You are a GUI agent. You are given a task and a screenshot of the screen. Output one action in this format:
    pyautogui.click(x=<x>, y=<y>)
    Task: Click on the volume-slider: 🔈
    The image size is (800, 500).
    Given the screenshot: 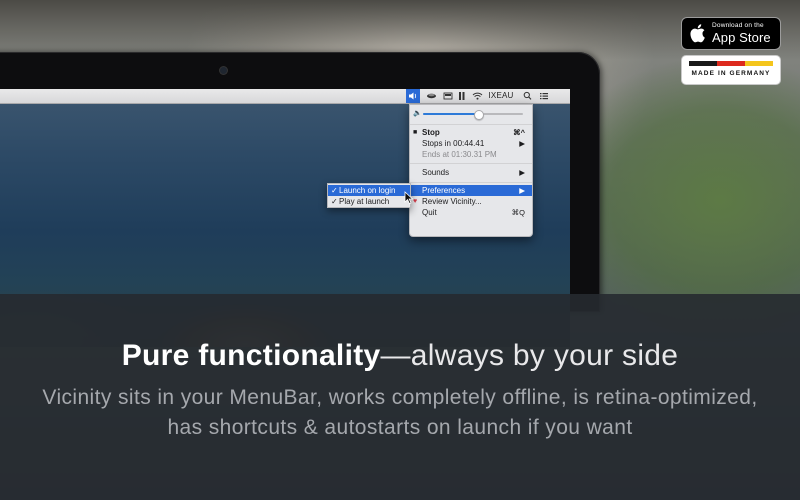 What is the action you would take?
    pyautogui.click(x=471, y=114)
    